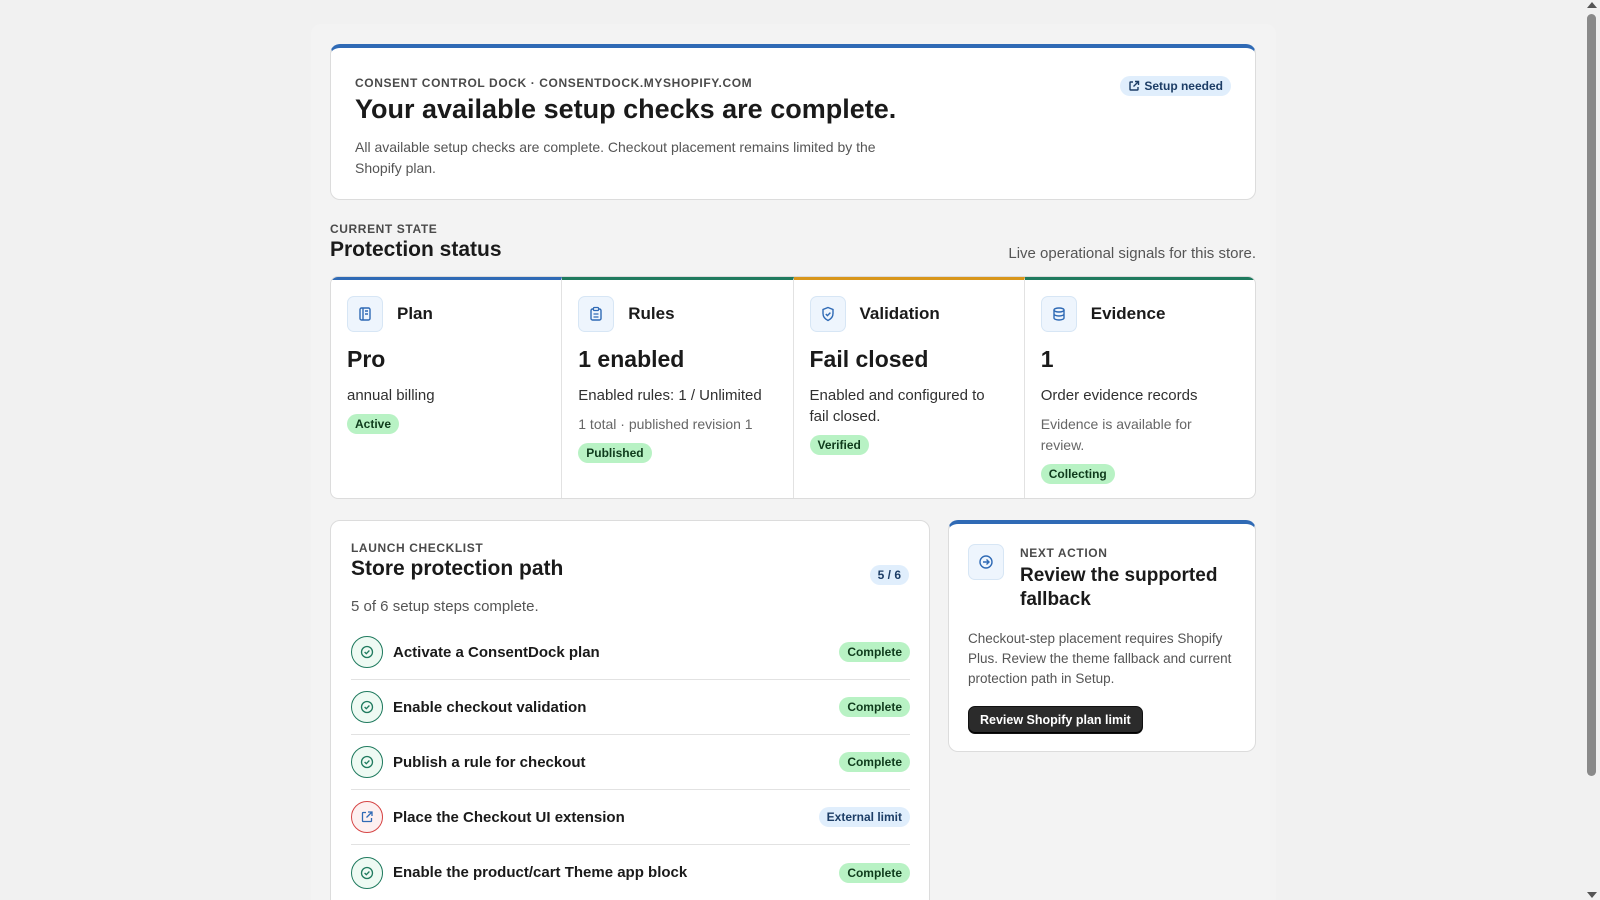 Image resolution: width=1600 pixels, height=900 pixels. I want to click on status-card-sub: 1 total · published revision 1, so click(665, 424).